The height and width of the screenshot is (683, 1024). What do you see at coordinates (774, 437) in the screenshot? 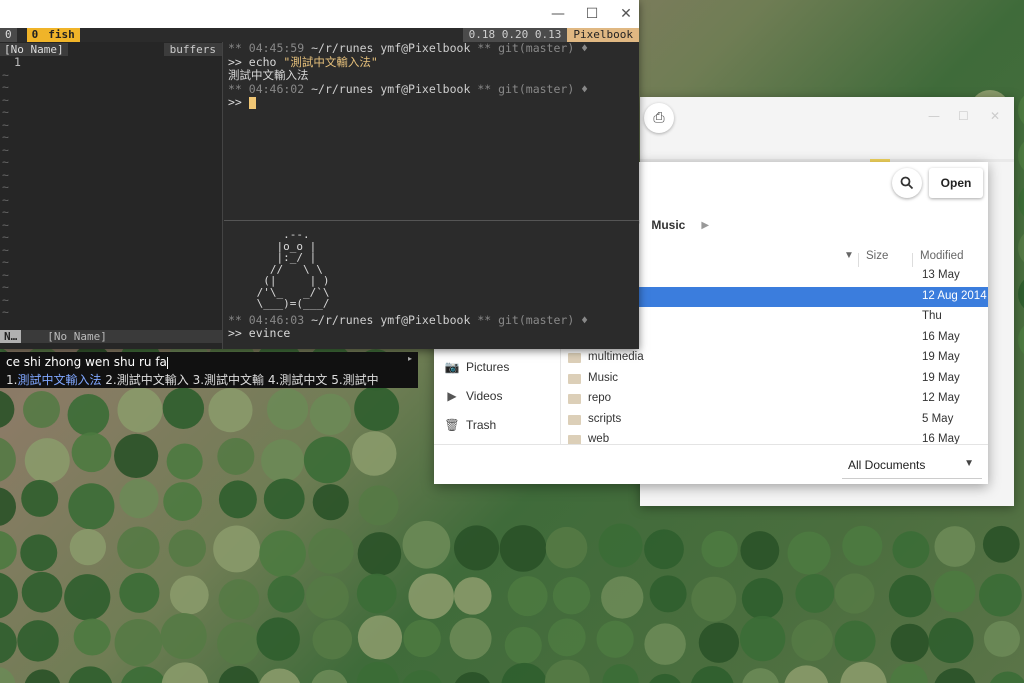
I see `list-item: web 16 May` at bounding box center [774, 437].